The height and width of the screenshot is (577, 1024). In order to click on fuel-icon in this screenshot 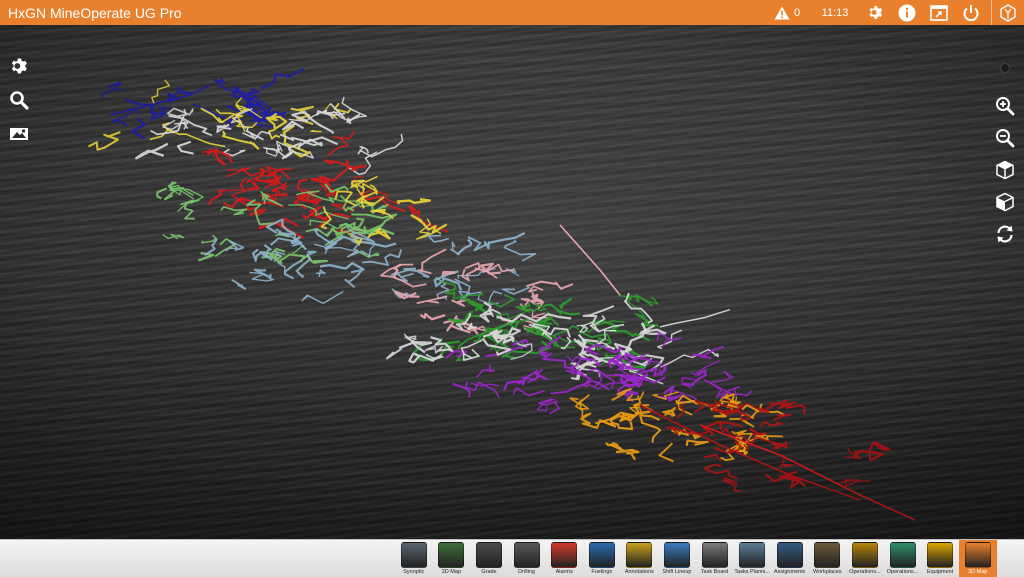, I will do `click(601, 555)`.